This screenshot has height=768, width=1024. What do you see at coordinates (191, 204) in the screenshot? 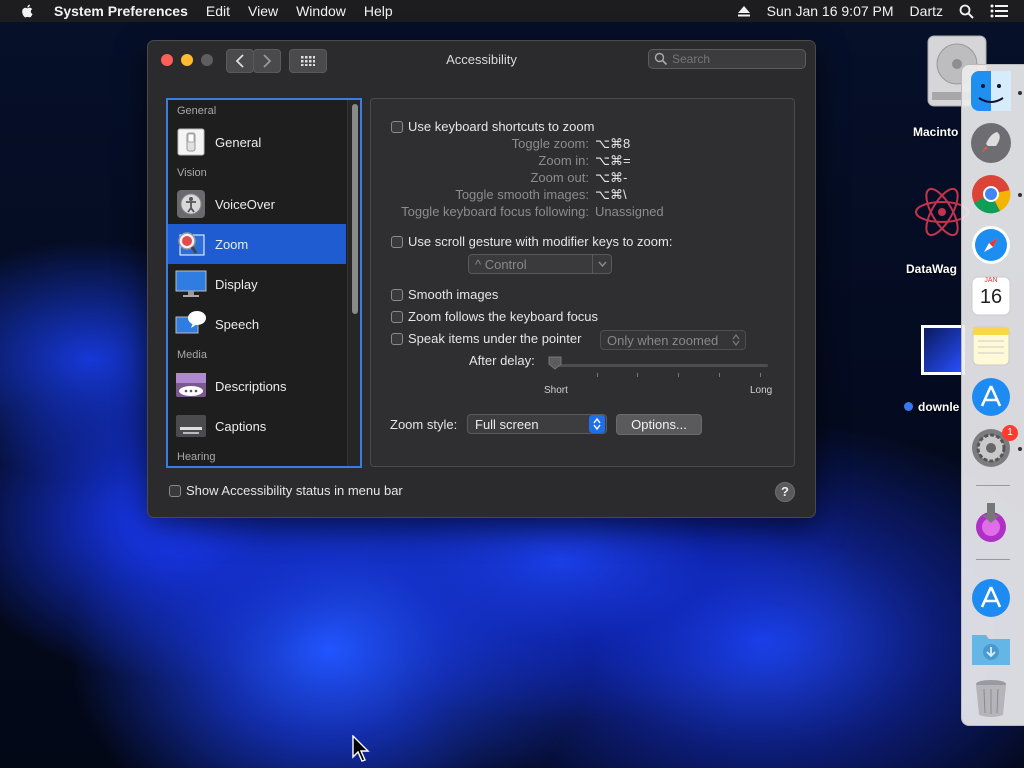
I see `voiceover-icon` at bounding box center [191, 204].